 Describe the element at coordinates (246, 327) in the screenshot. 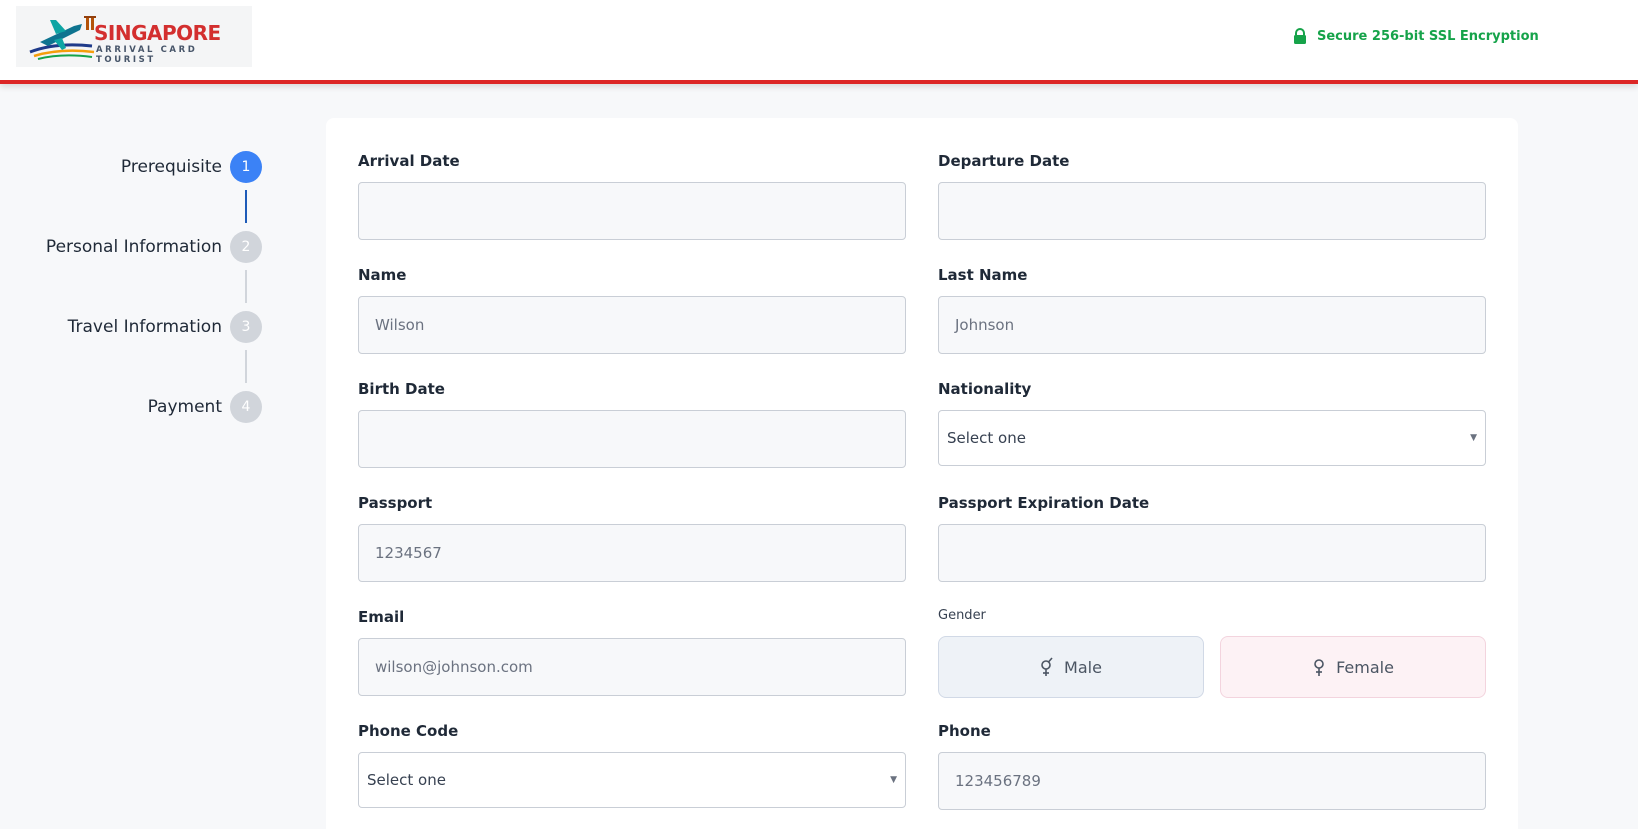

I see `step-number: 3` at that location.